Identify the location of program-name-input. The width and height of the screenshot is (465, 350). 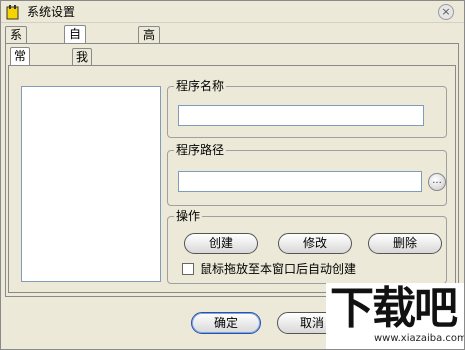
(301, 115).